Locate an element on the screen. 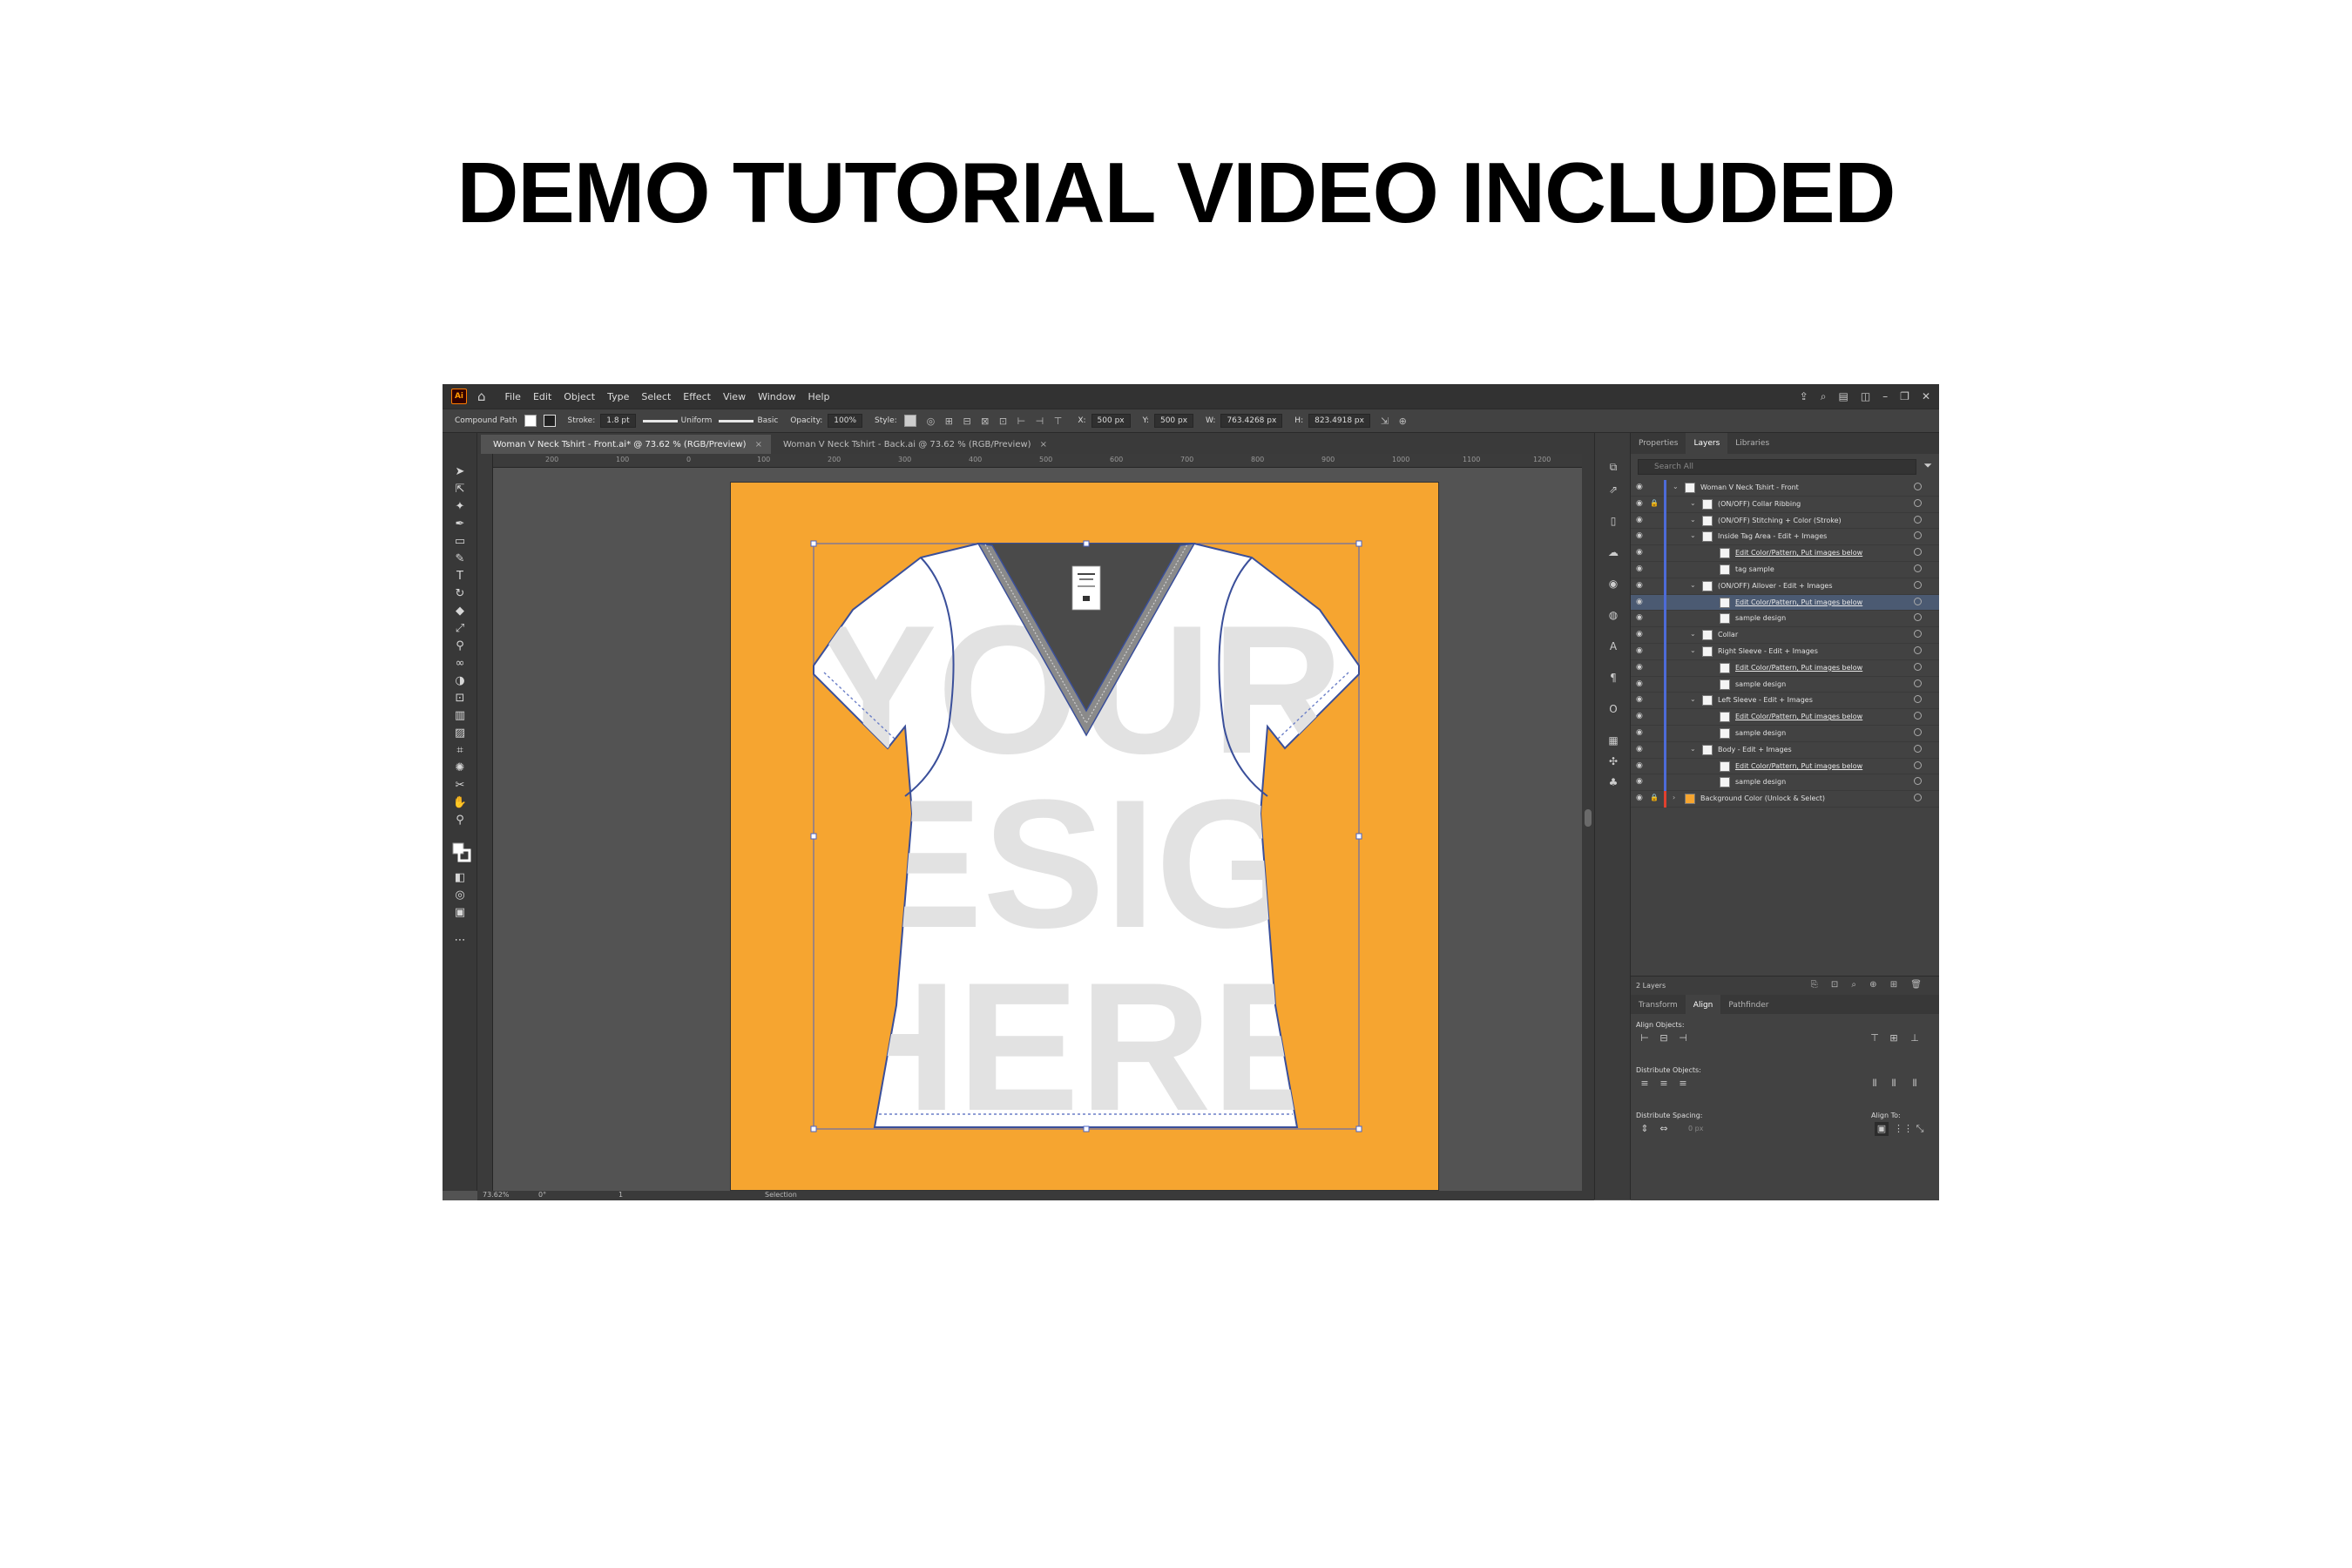  layer-row: ◉ ⌄ (ON/OFF) Allover - Edit + Images is located at coordinates (1785, 586).